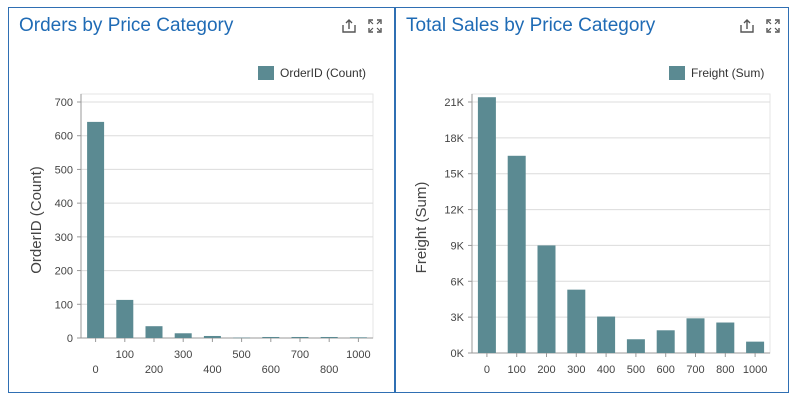 Image resolution: width=802 pixels, height=405 pixels. I want to click on y-tick-label: 400, so click(64, 204).